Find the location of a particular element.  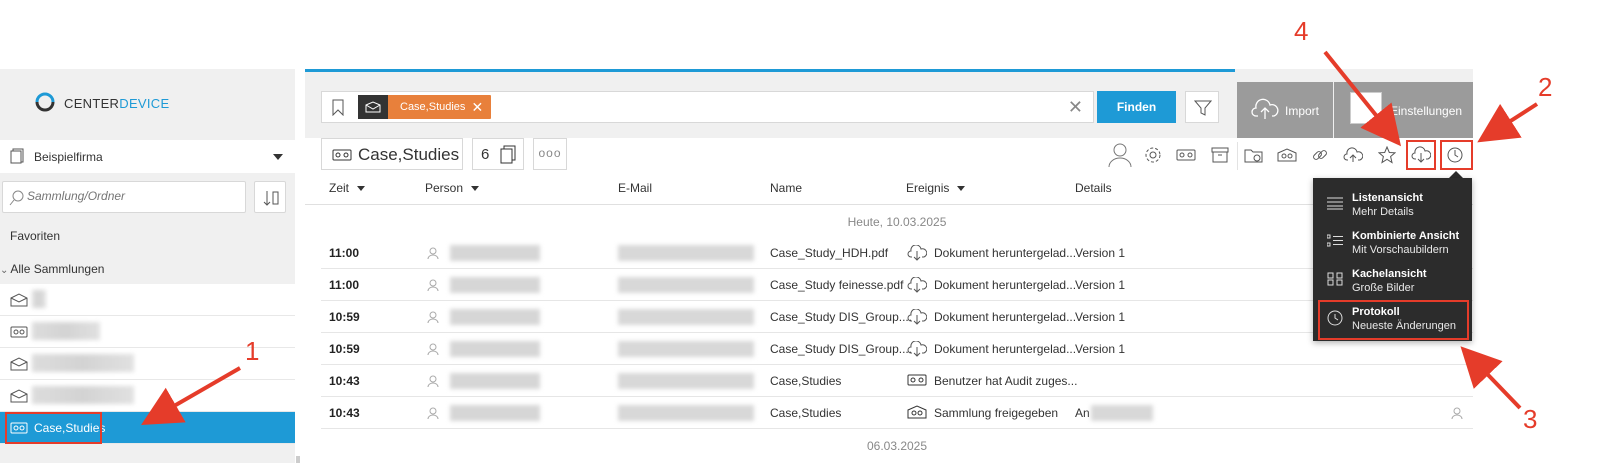

chevron-down-icon is located at coordinates (278, 157).